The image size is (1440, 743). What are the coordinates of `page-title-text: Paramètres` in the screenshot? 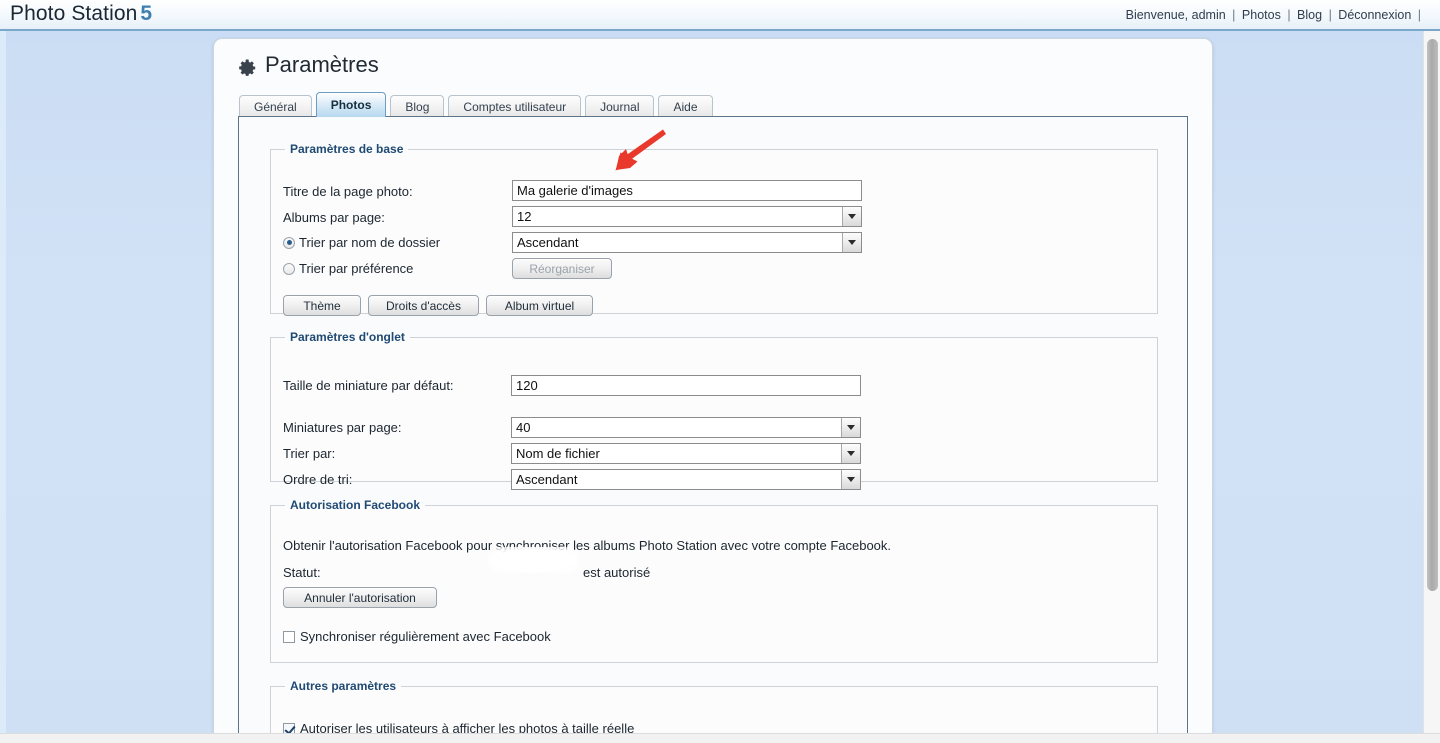 It's located at (322, 64).